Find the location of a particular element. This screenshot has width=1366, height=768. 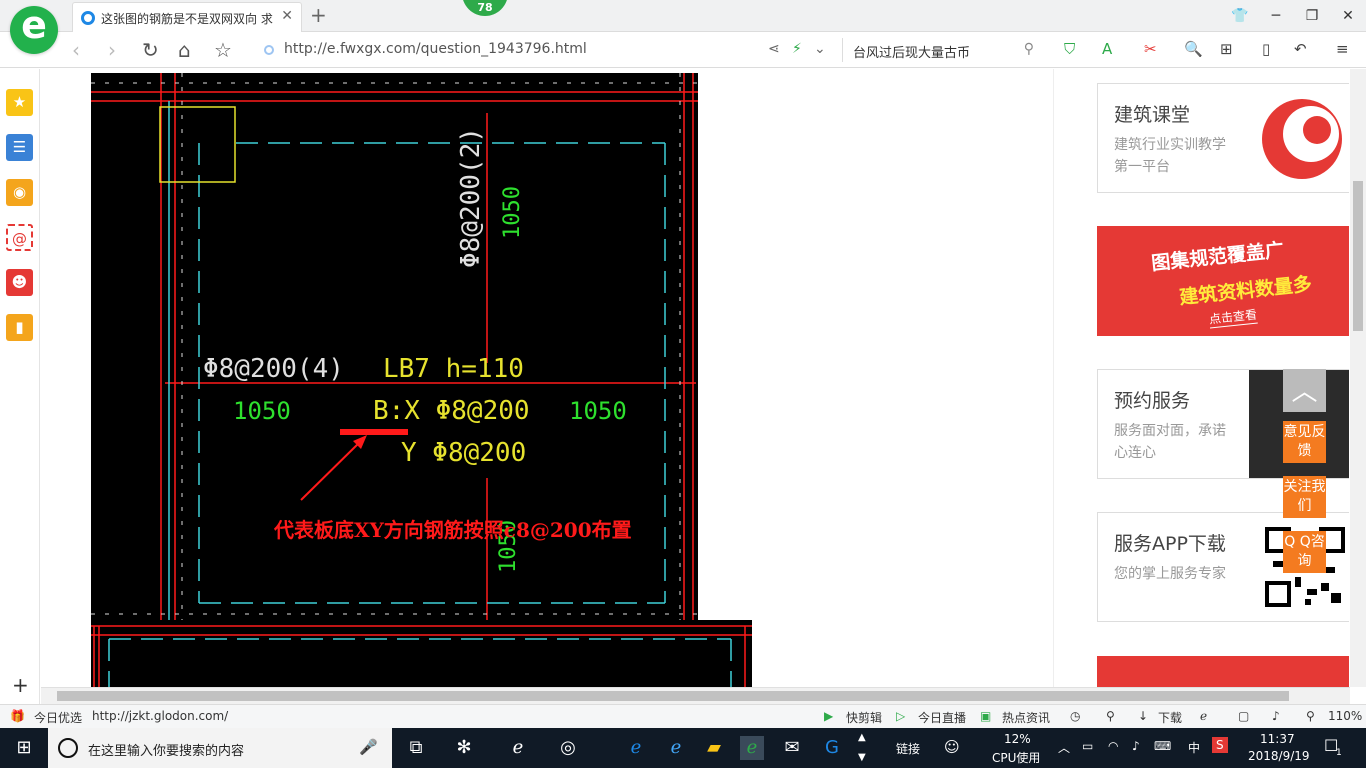

search-icon: ⚲ is located at coordinates (1029, 49).